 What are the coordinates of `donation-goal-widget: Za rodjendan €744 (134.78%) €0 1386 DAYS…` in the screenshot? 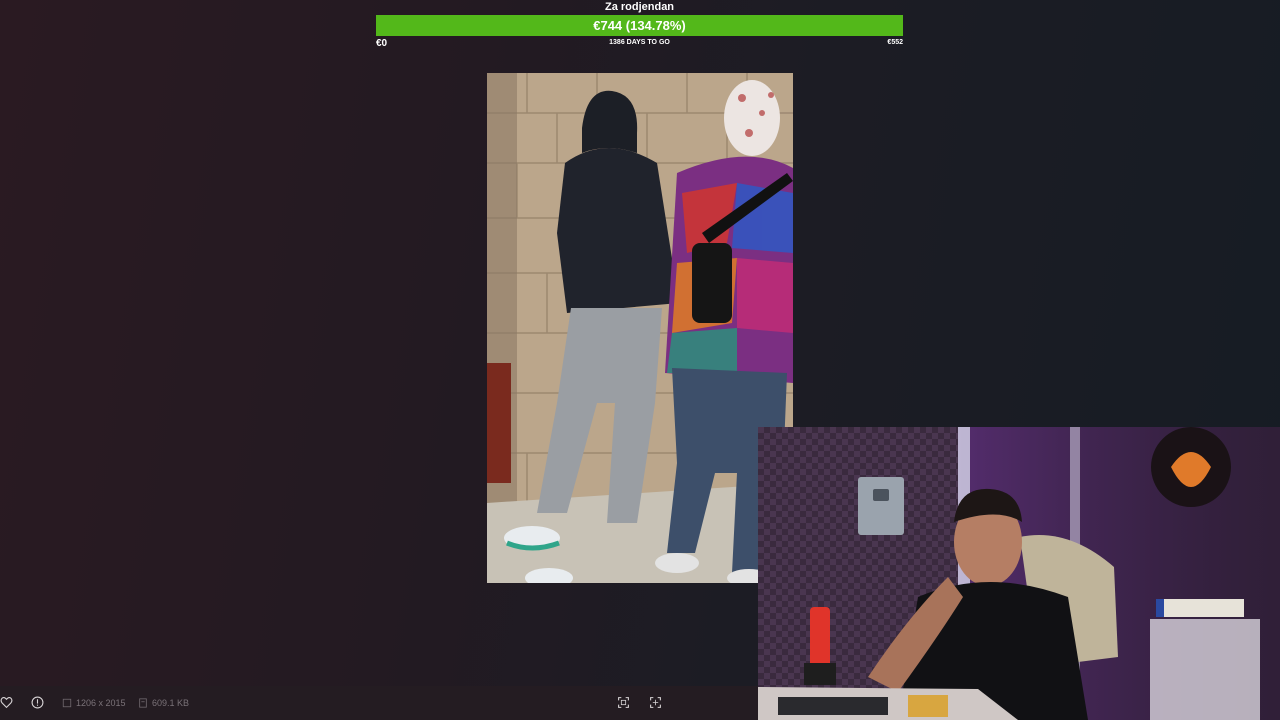 It's located at (639, 24).